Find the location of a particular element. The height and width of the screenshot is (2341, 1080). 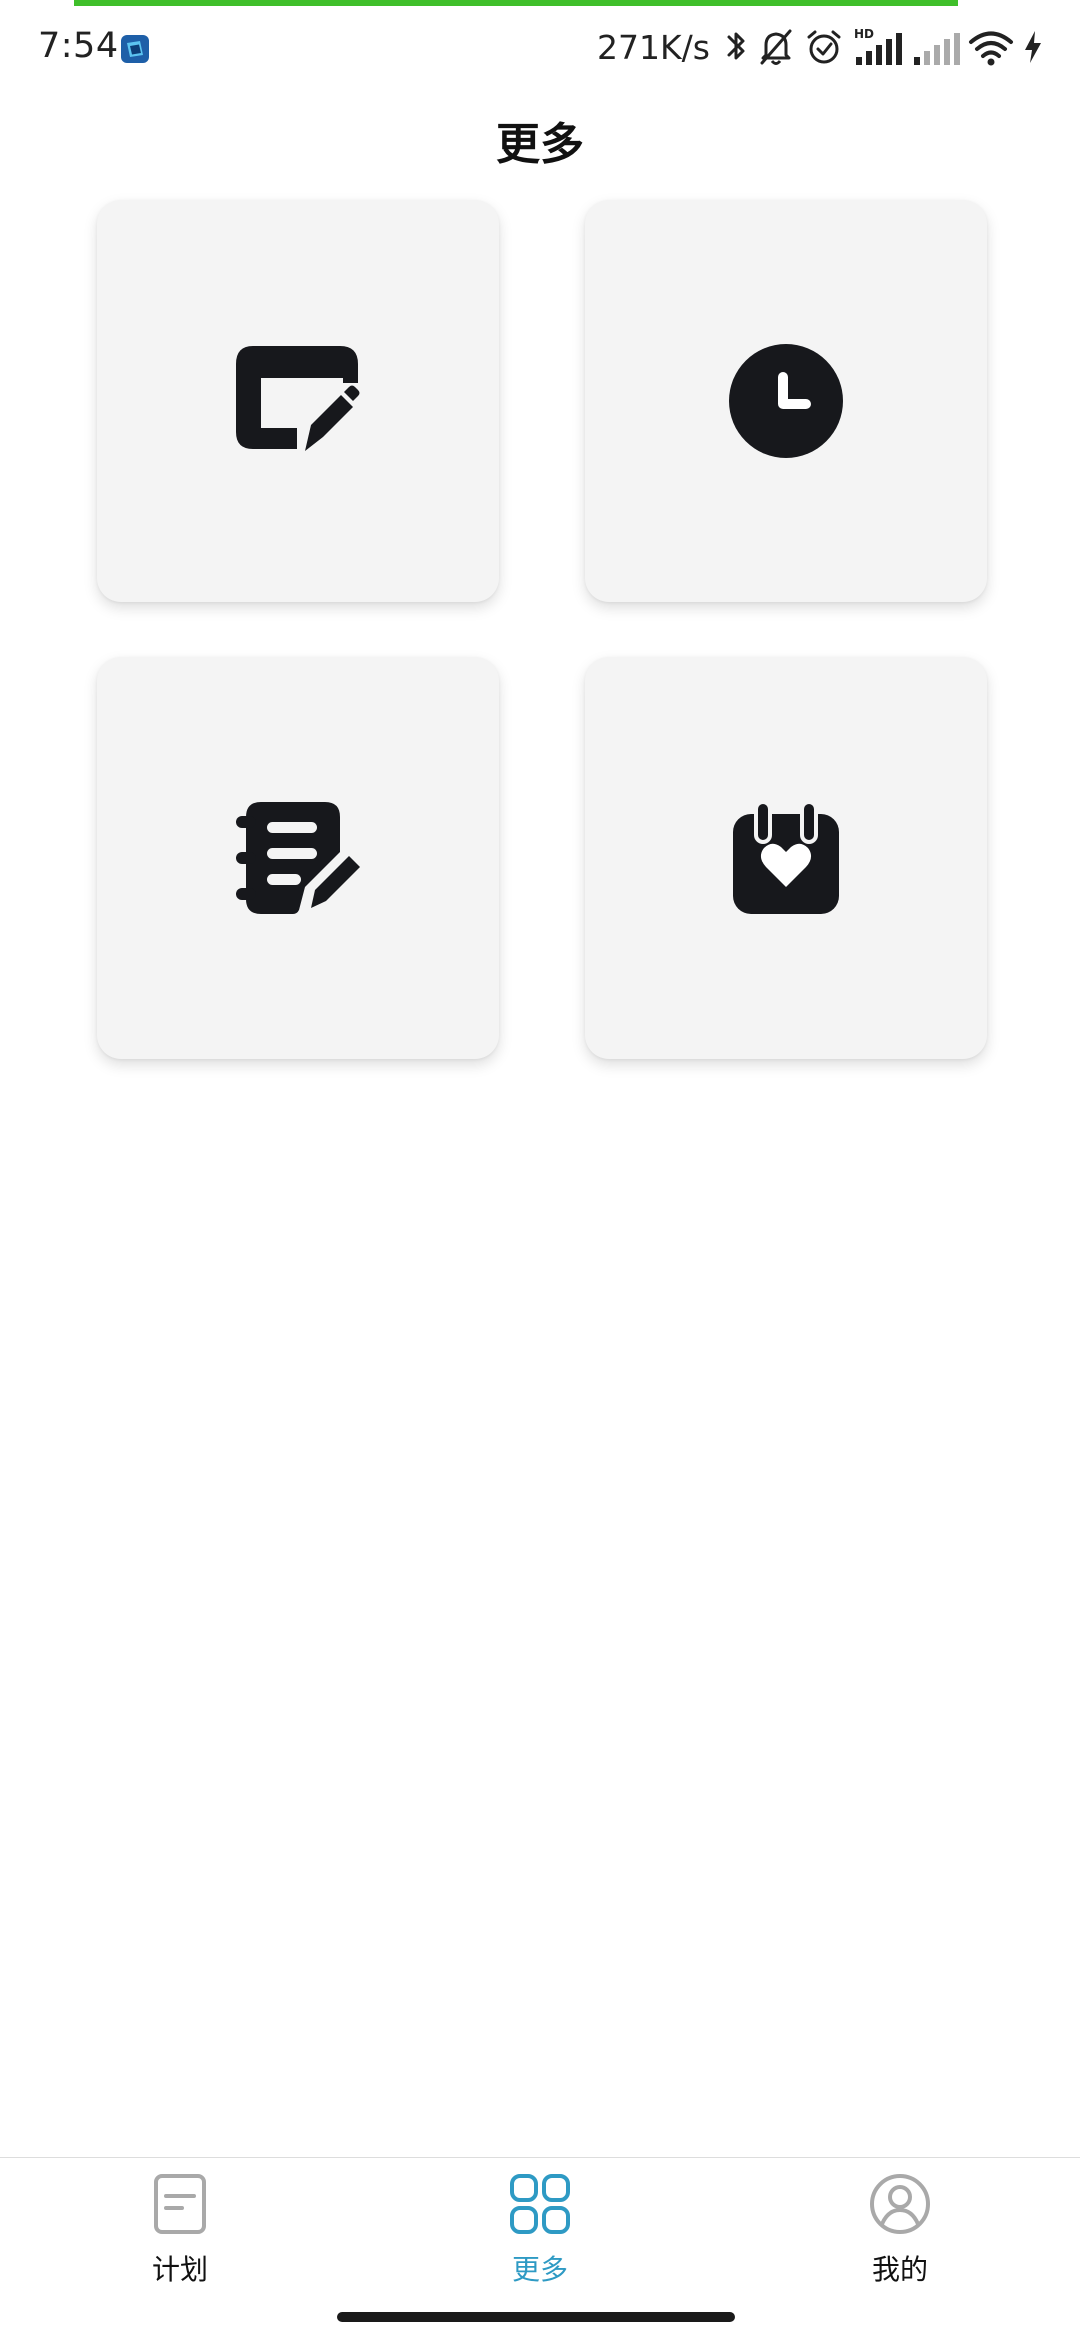

tab-plan-label: 计划 is located at coordinates (179, 2269).